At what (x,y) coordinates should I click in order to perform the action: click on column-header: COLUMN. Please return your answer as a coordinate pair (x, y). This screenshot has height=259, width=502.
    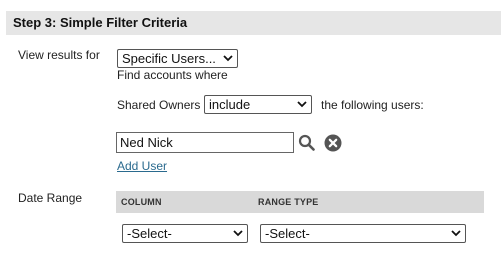
    Looking at the image, I should click on (141, 202).